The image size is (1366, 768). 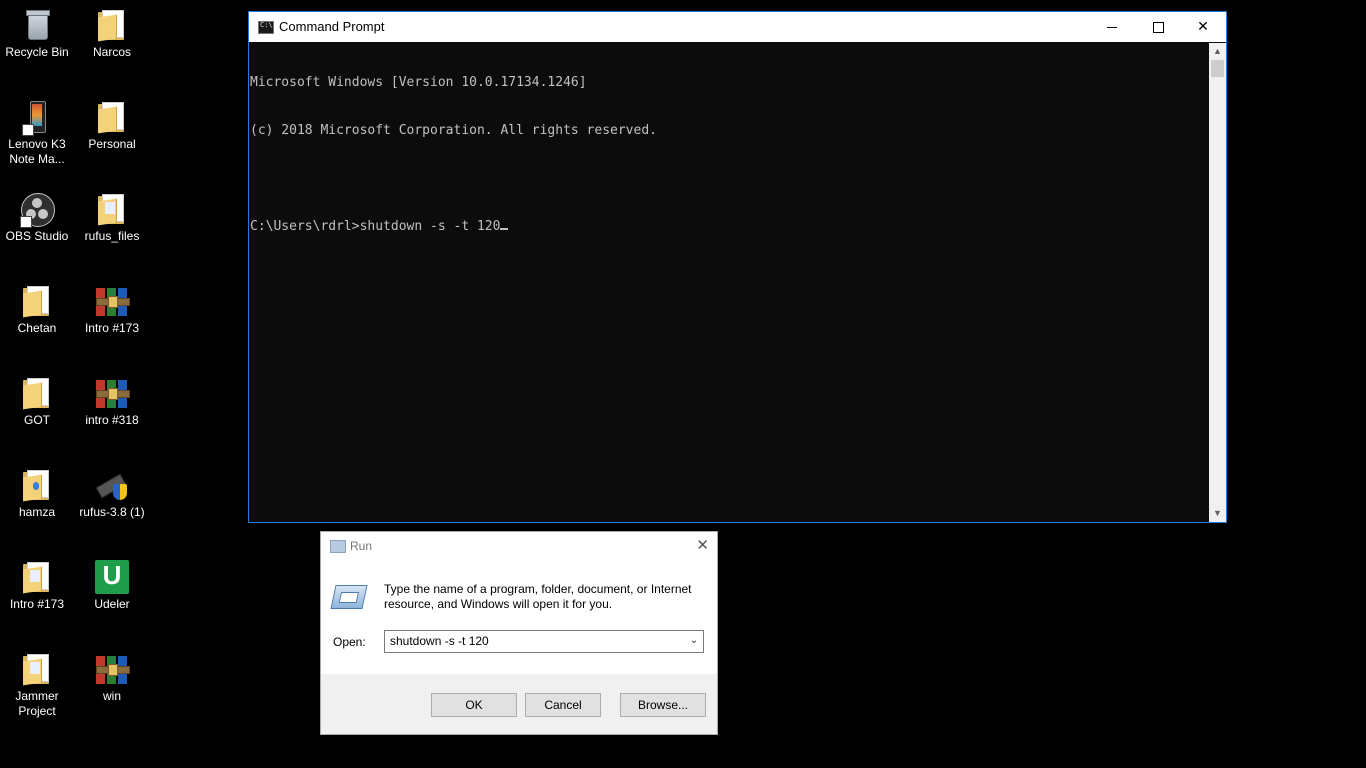 I want to click on close-button: ✕, so click(x=1203, y=27).